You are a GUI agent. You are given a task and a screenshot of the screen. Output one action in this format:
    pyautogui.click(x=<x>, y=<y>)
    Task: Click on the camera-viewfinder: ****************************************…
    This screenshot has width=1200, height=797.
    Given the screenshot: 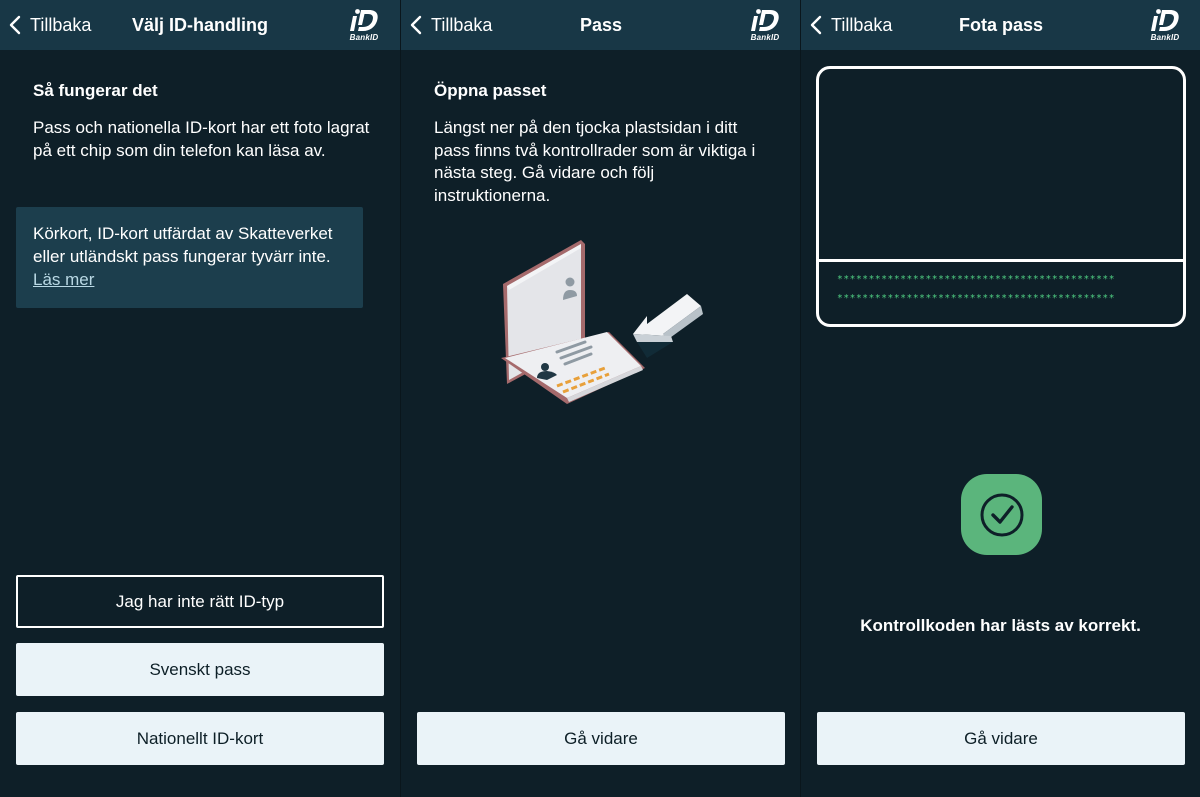 What is the action you would take?
    pyautogui.click(x=1001, y=196)
    